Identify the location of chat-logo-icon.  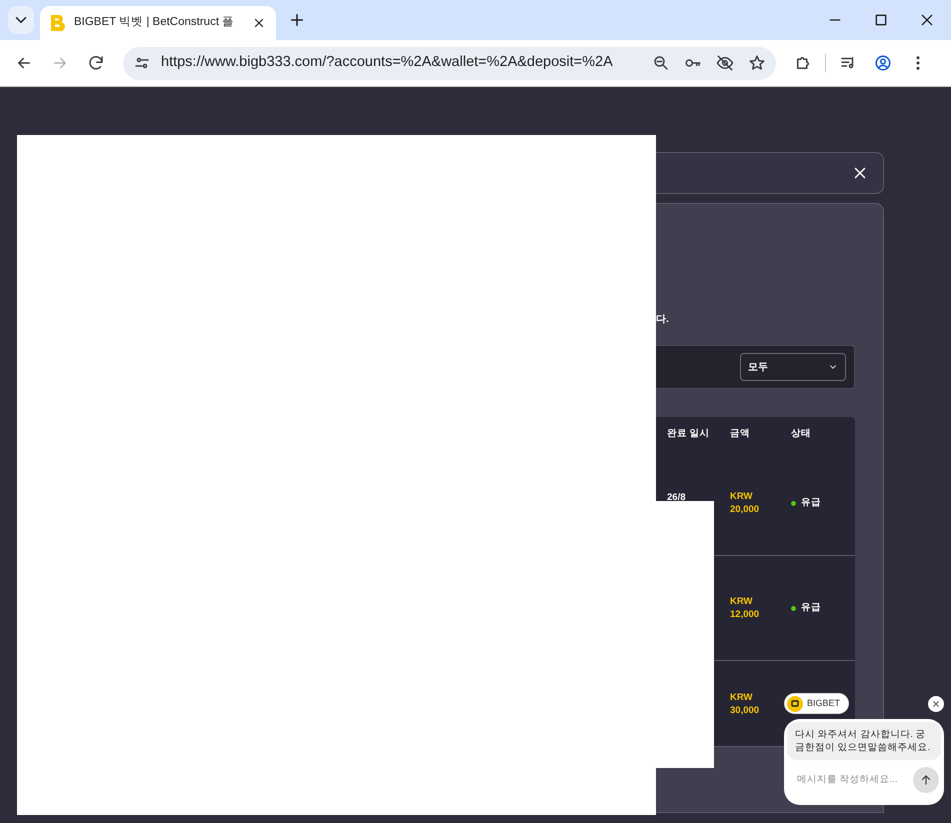
(795, 704).